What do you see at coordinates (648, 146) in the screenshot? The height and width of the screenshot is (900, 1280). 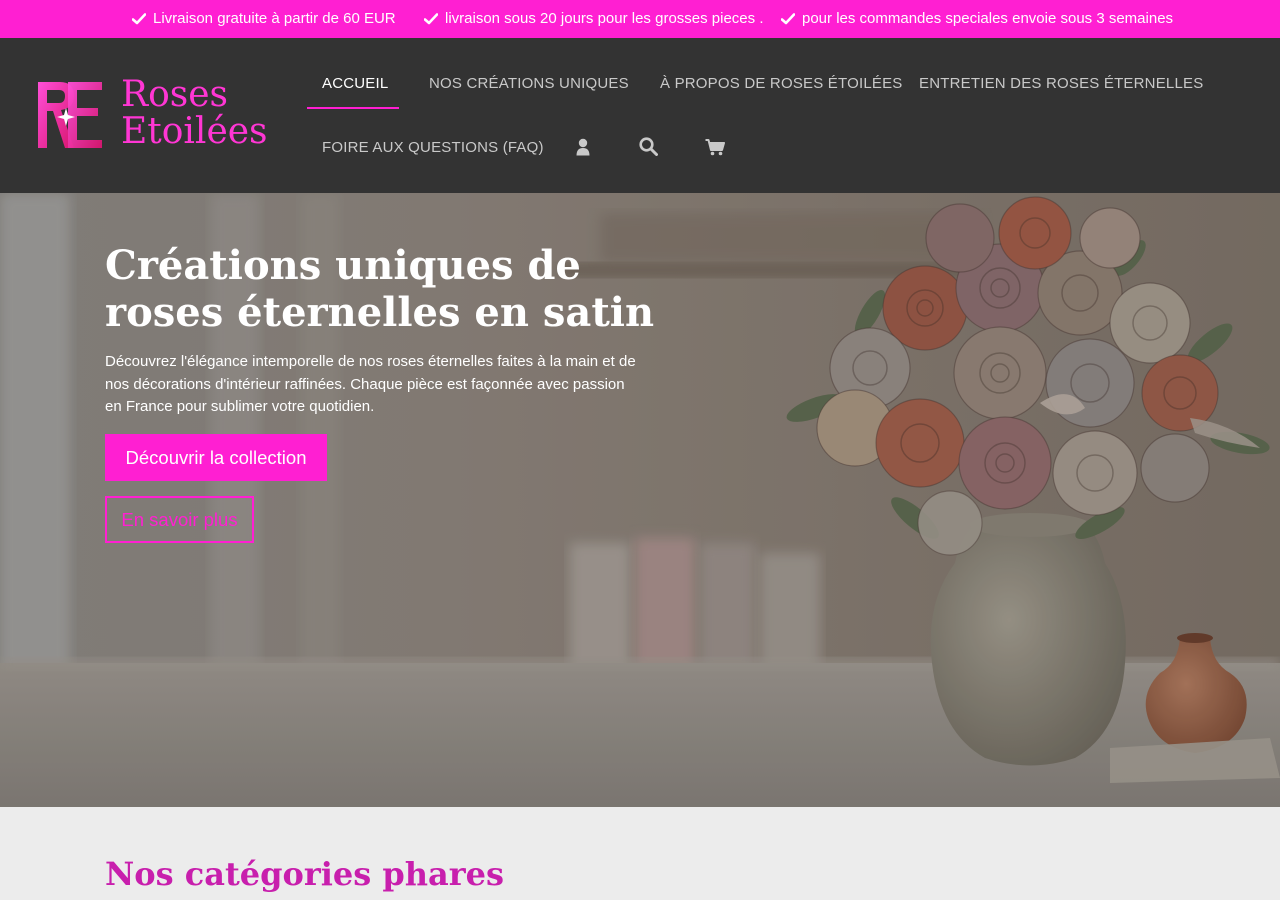 I see `search-icon` at bounding box center [648, 146].